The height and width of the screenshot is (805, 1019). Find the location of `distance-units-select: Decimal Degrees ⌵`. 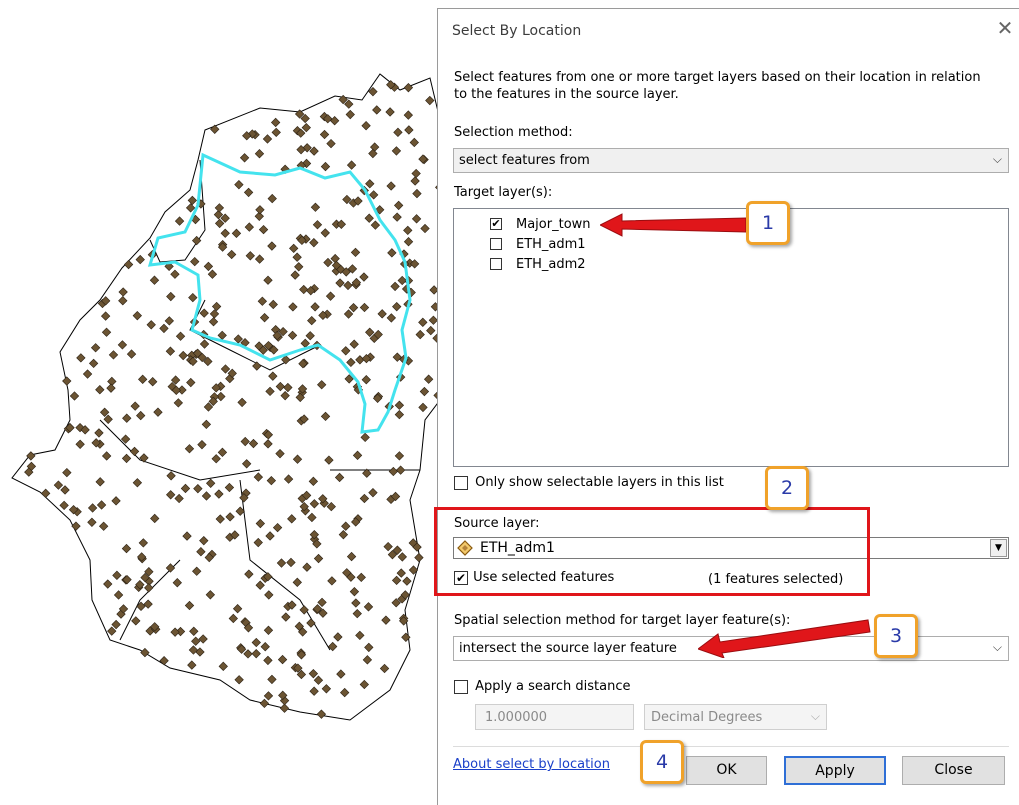

distance-units-select: Decimal Degrees ⌵ is located at coordinates (735, 717).